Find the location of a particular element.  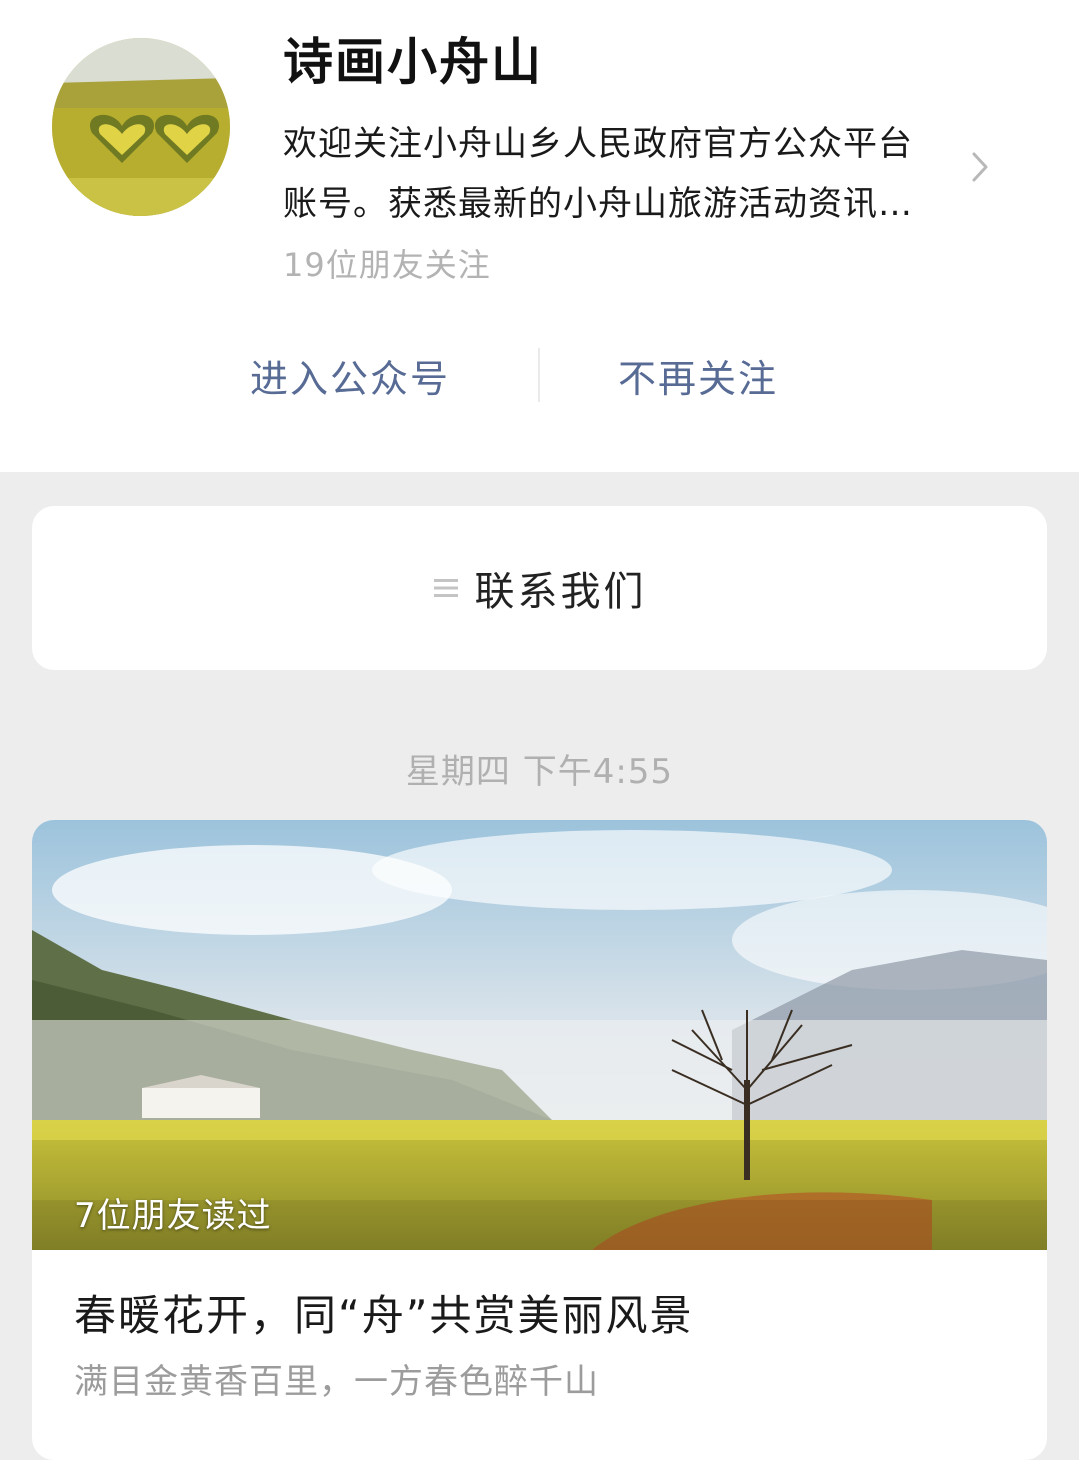

article-title: 春暖花开，同“舟”共赏美丽风景 is located at coordinates (384, 1312).